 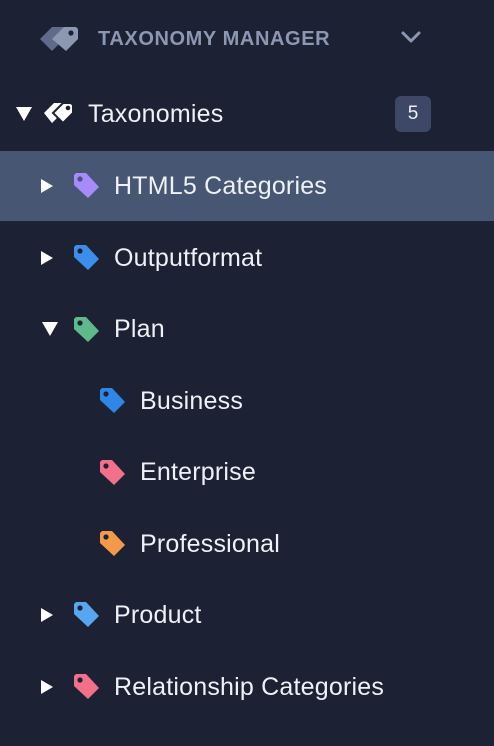 I want to click on tree-item-html5-categories: HTML5 Categories, so click(x=247, y=186).